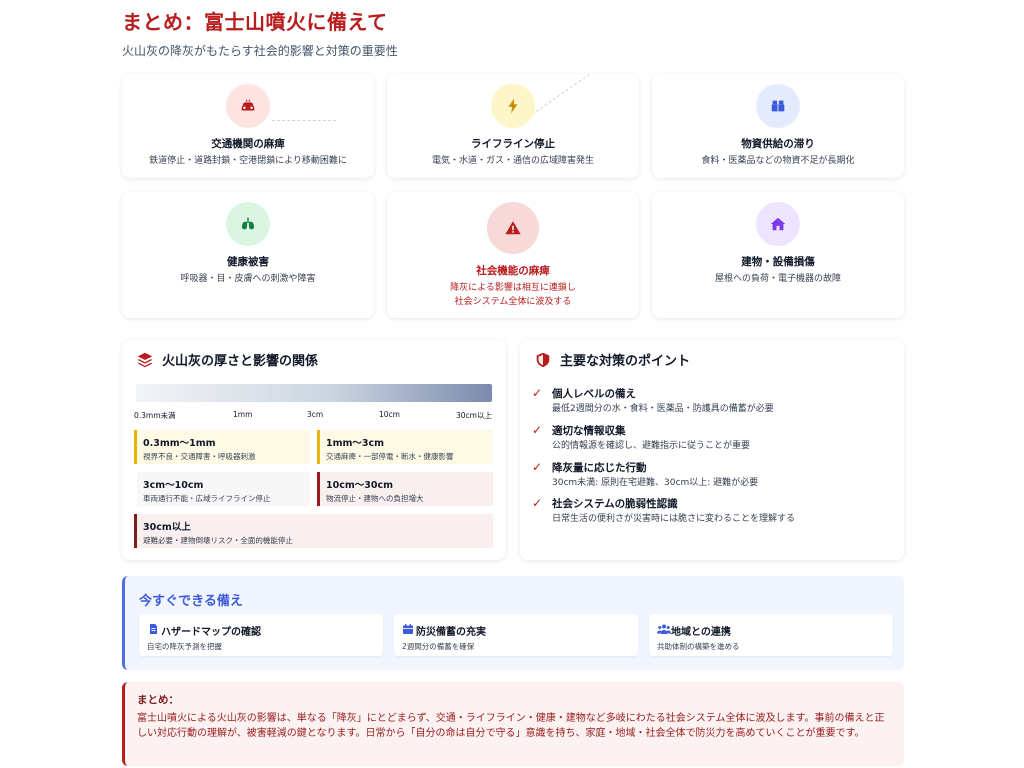  I want to click on impact-card-building: 建物・設備損傷 屋根への負荷・電子機器の故障, so click(778, 255).